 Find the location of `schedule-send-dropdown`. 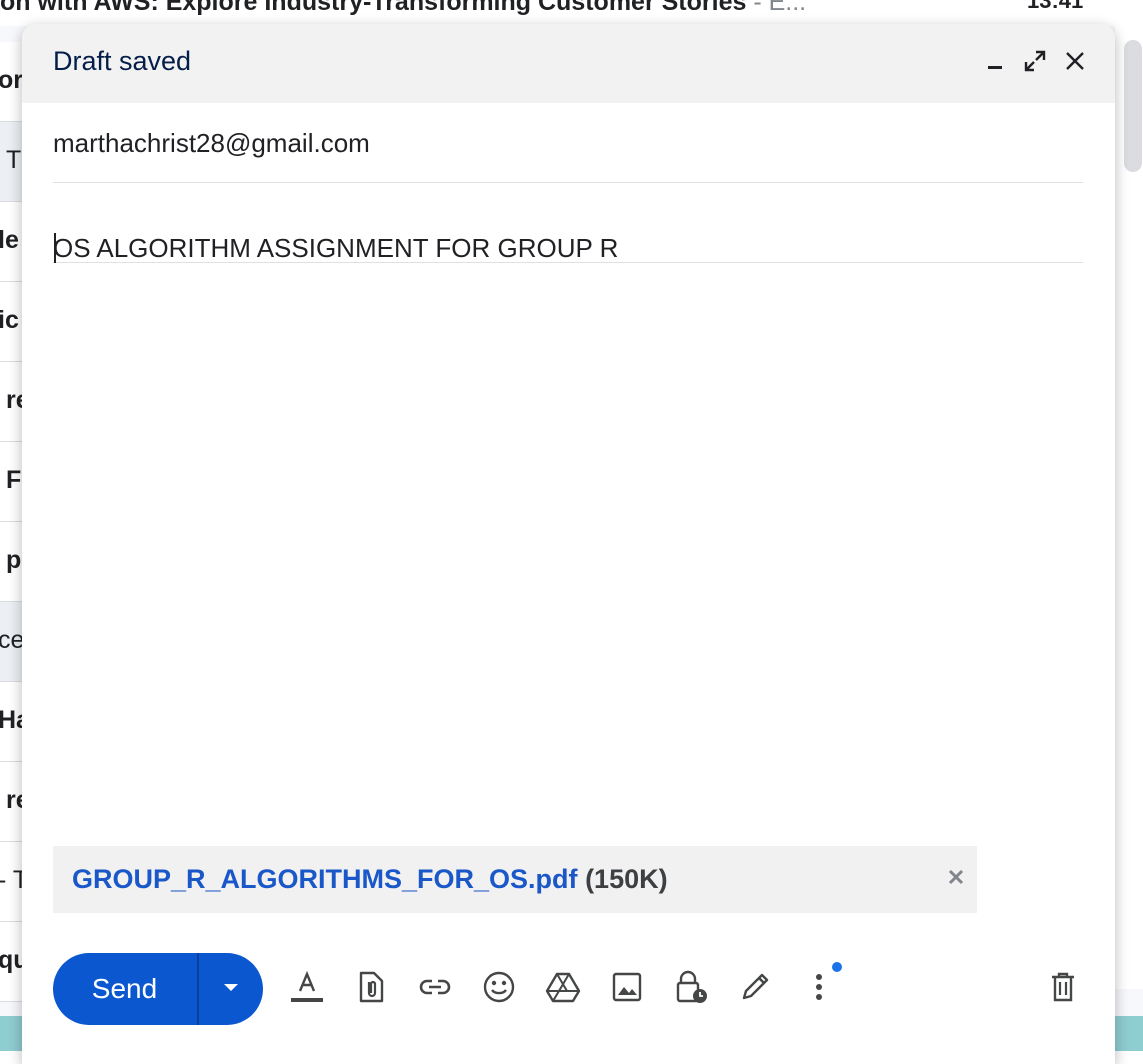

schedule-send-dropdown is located at coordinates (231, 989).